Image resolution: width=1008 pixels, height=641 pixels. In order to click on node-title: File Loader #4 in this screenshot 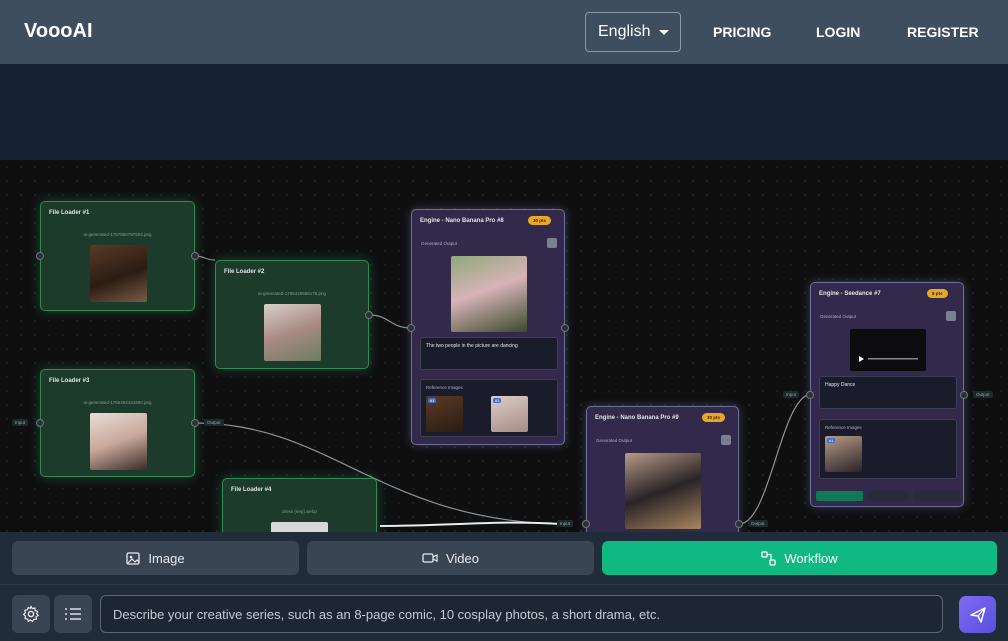, I will do `click(251, 490)`.